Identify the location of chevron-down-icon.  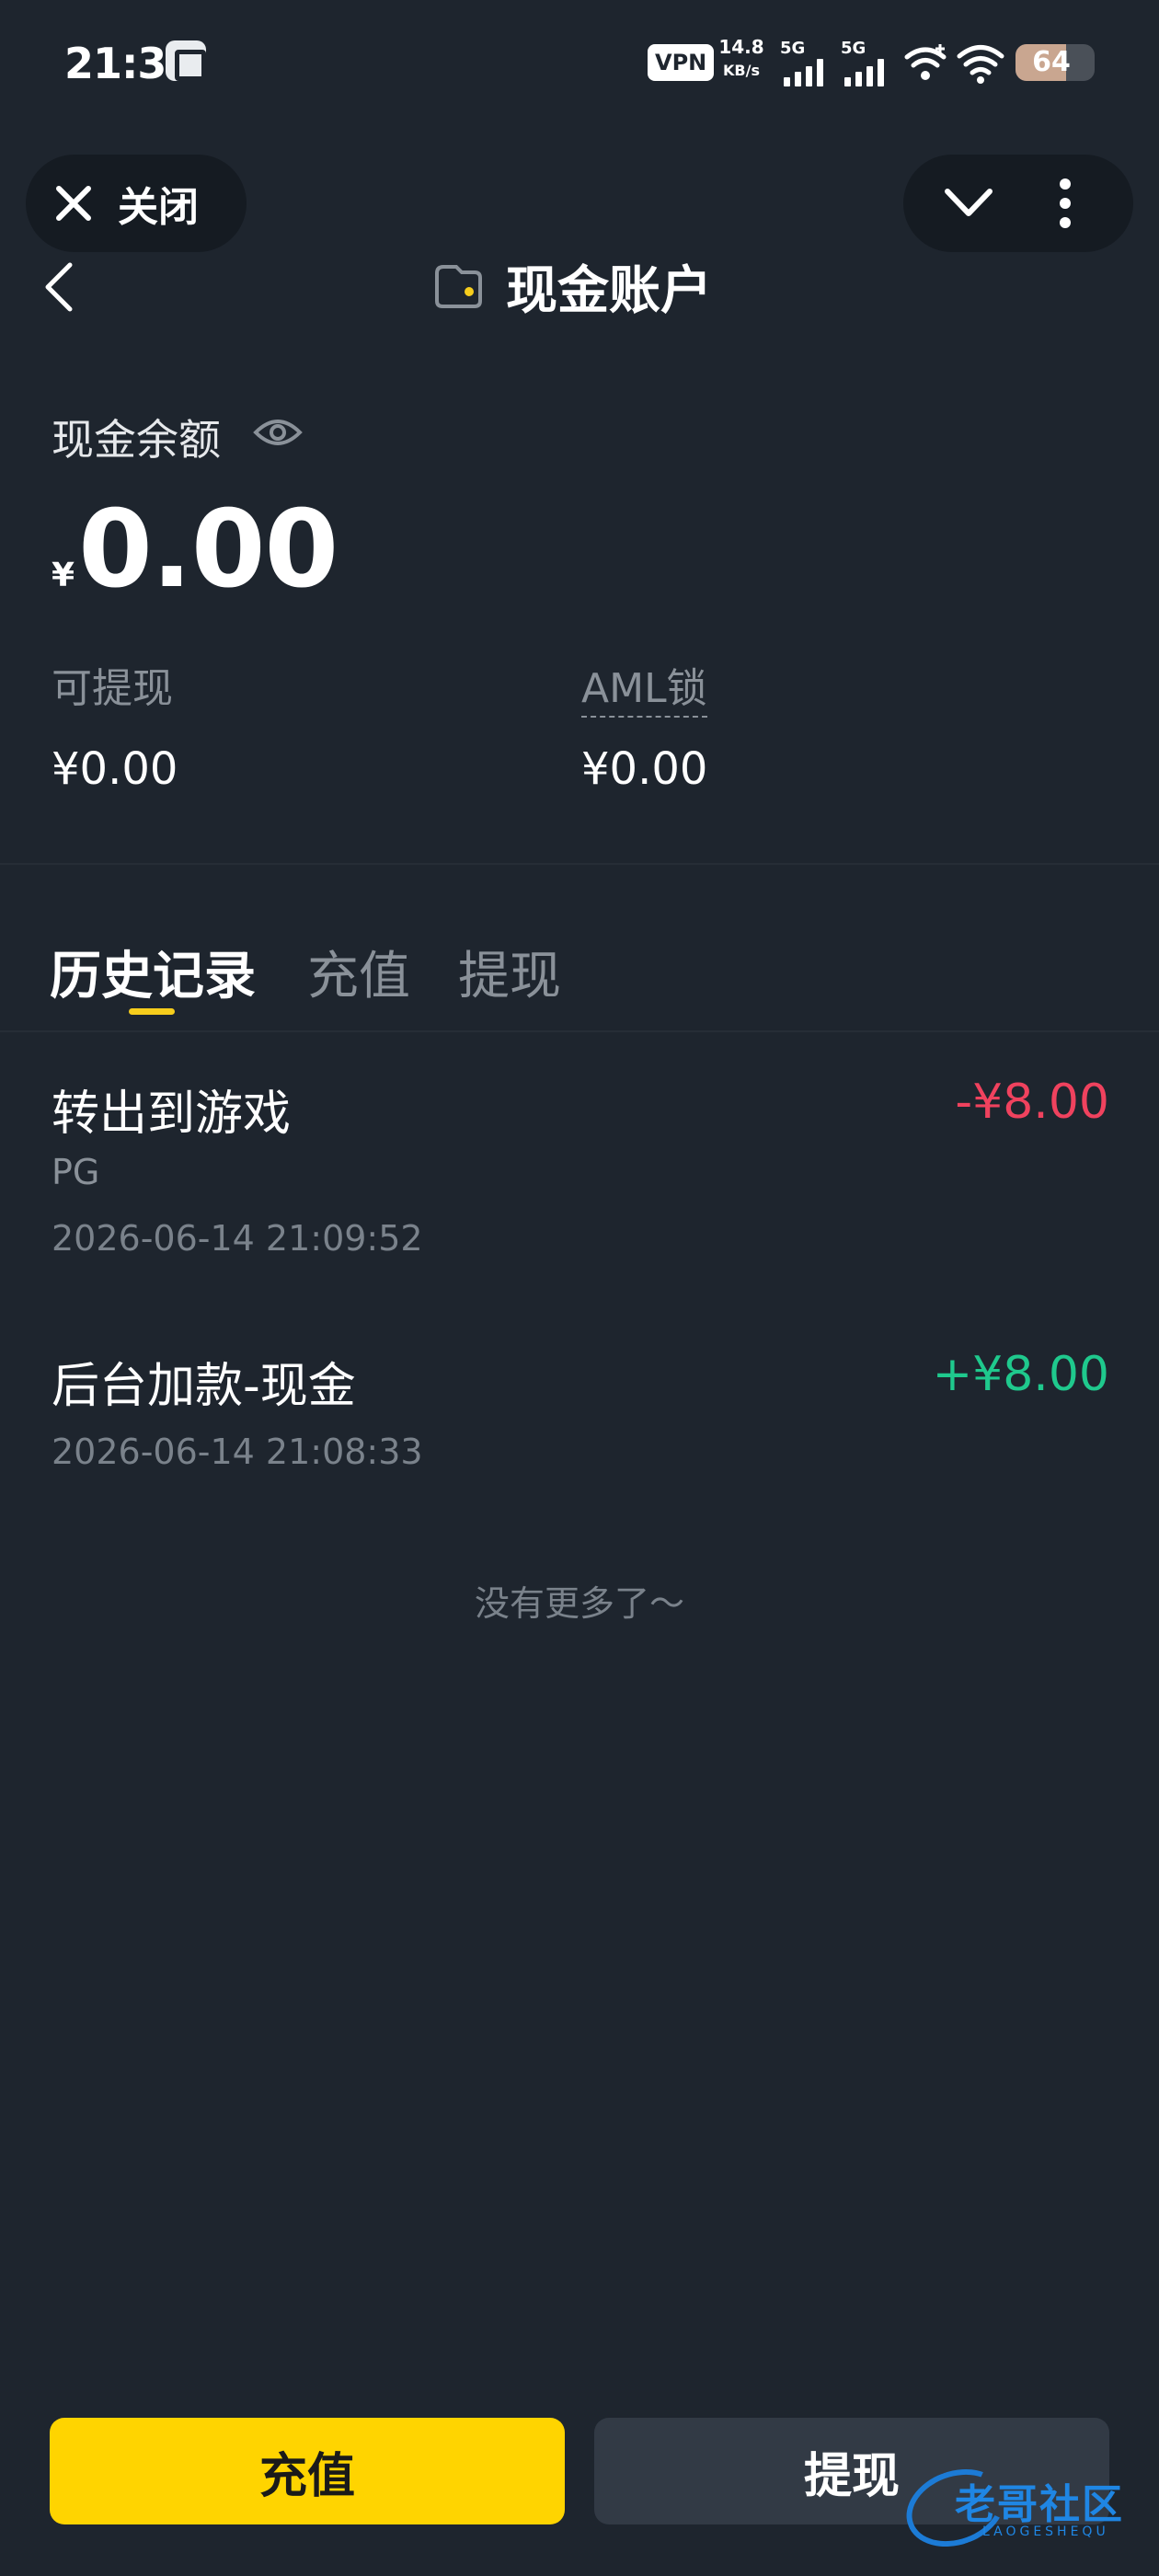
(968, 203).